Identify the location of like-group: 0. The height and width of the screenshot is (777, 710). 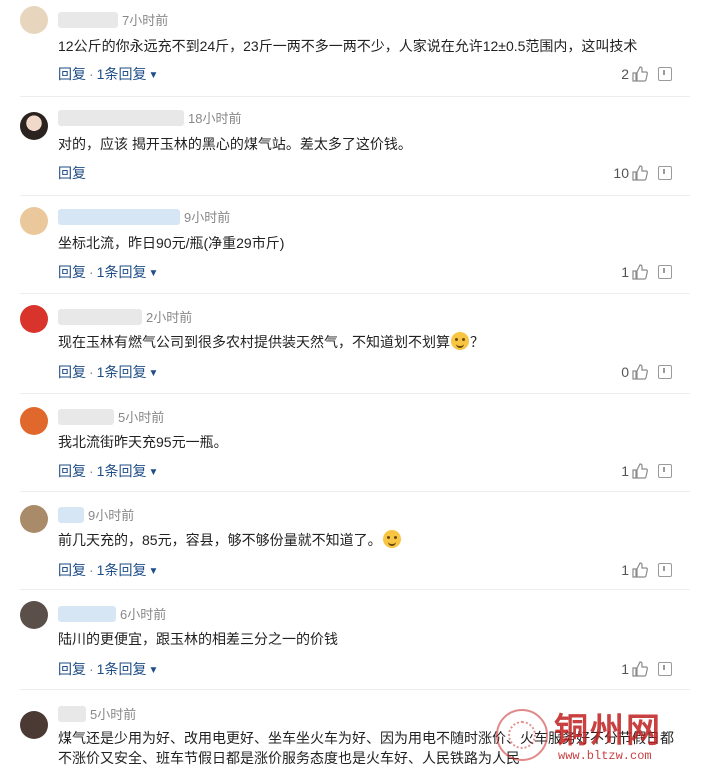
(634, 372).